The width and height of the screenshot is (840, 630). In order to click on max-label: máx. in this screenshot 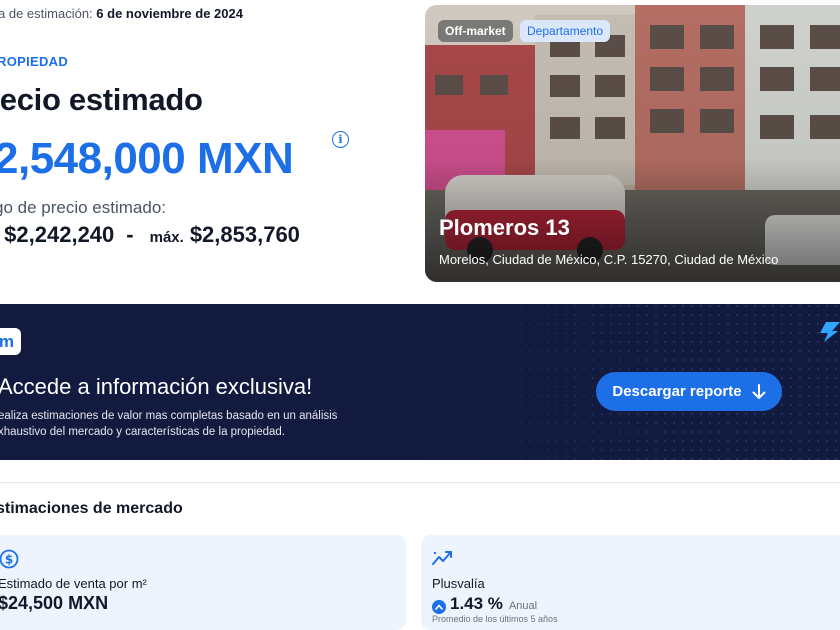, I will do `click(166, 237)`.